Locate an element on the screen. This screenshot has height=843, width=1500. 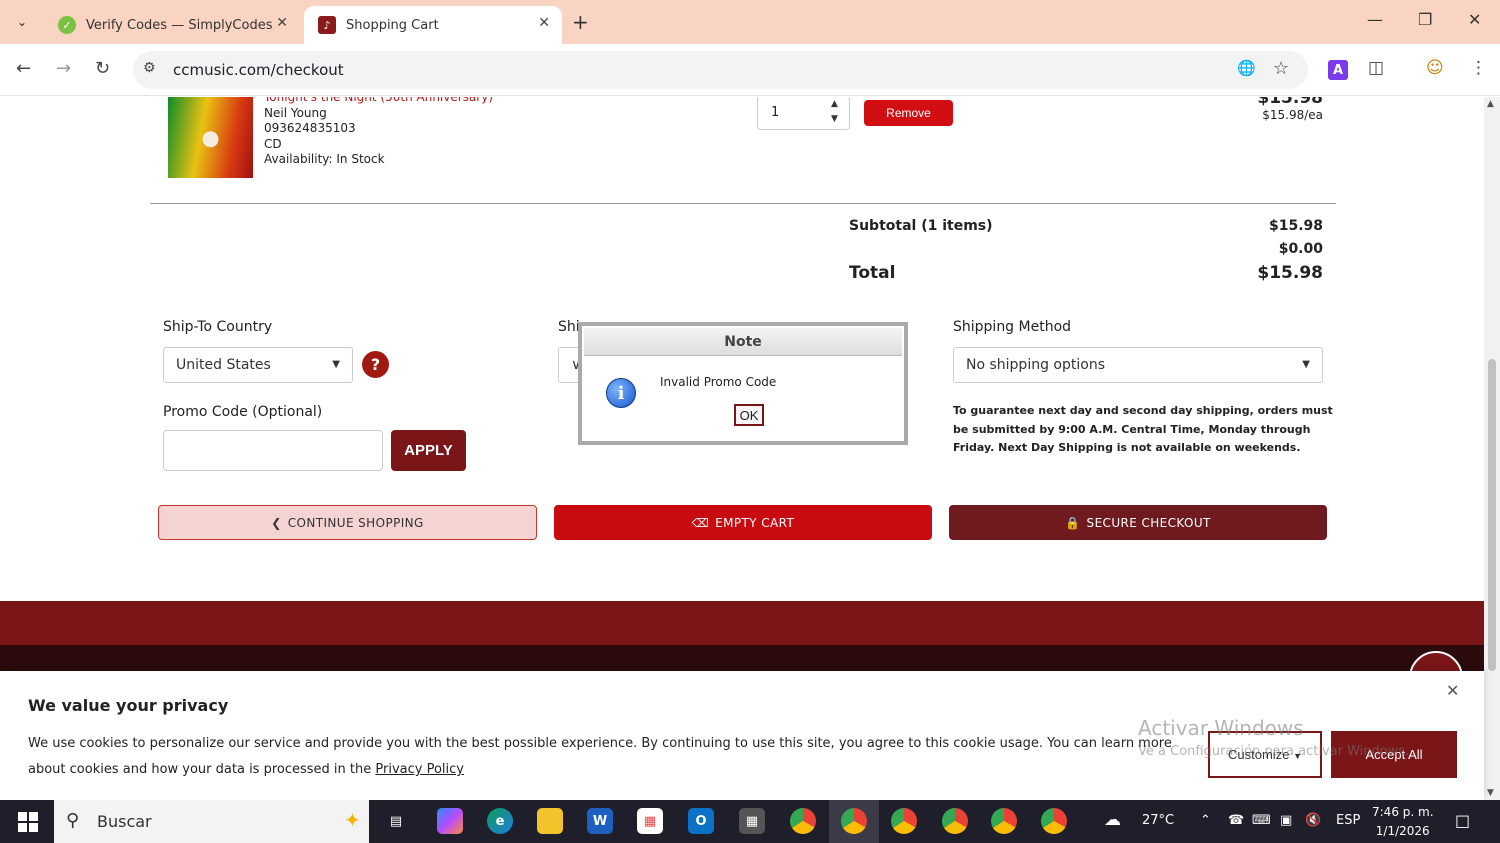
chrome-profile-3-icon is located at coordinates (904, 821).